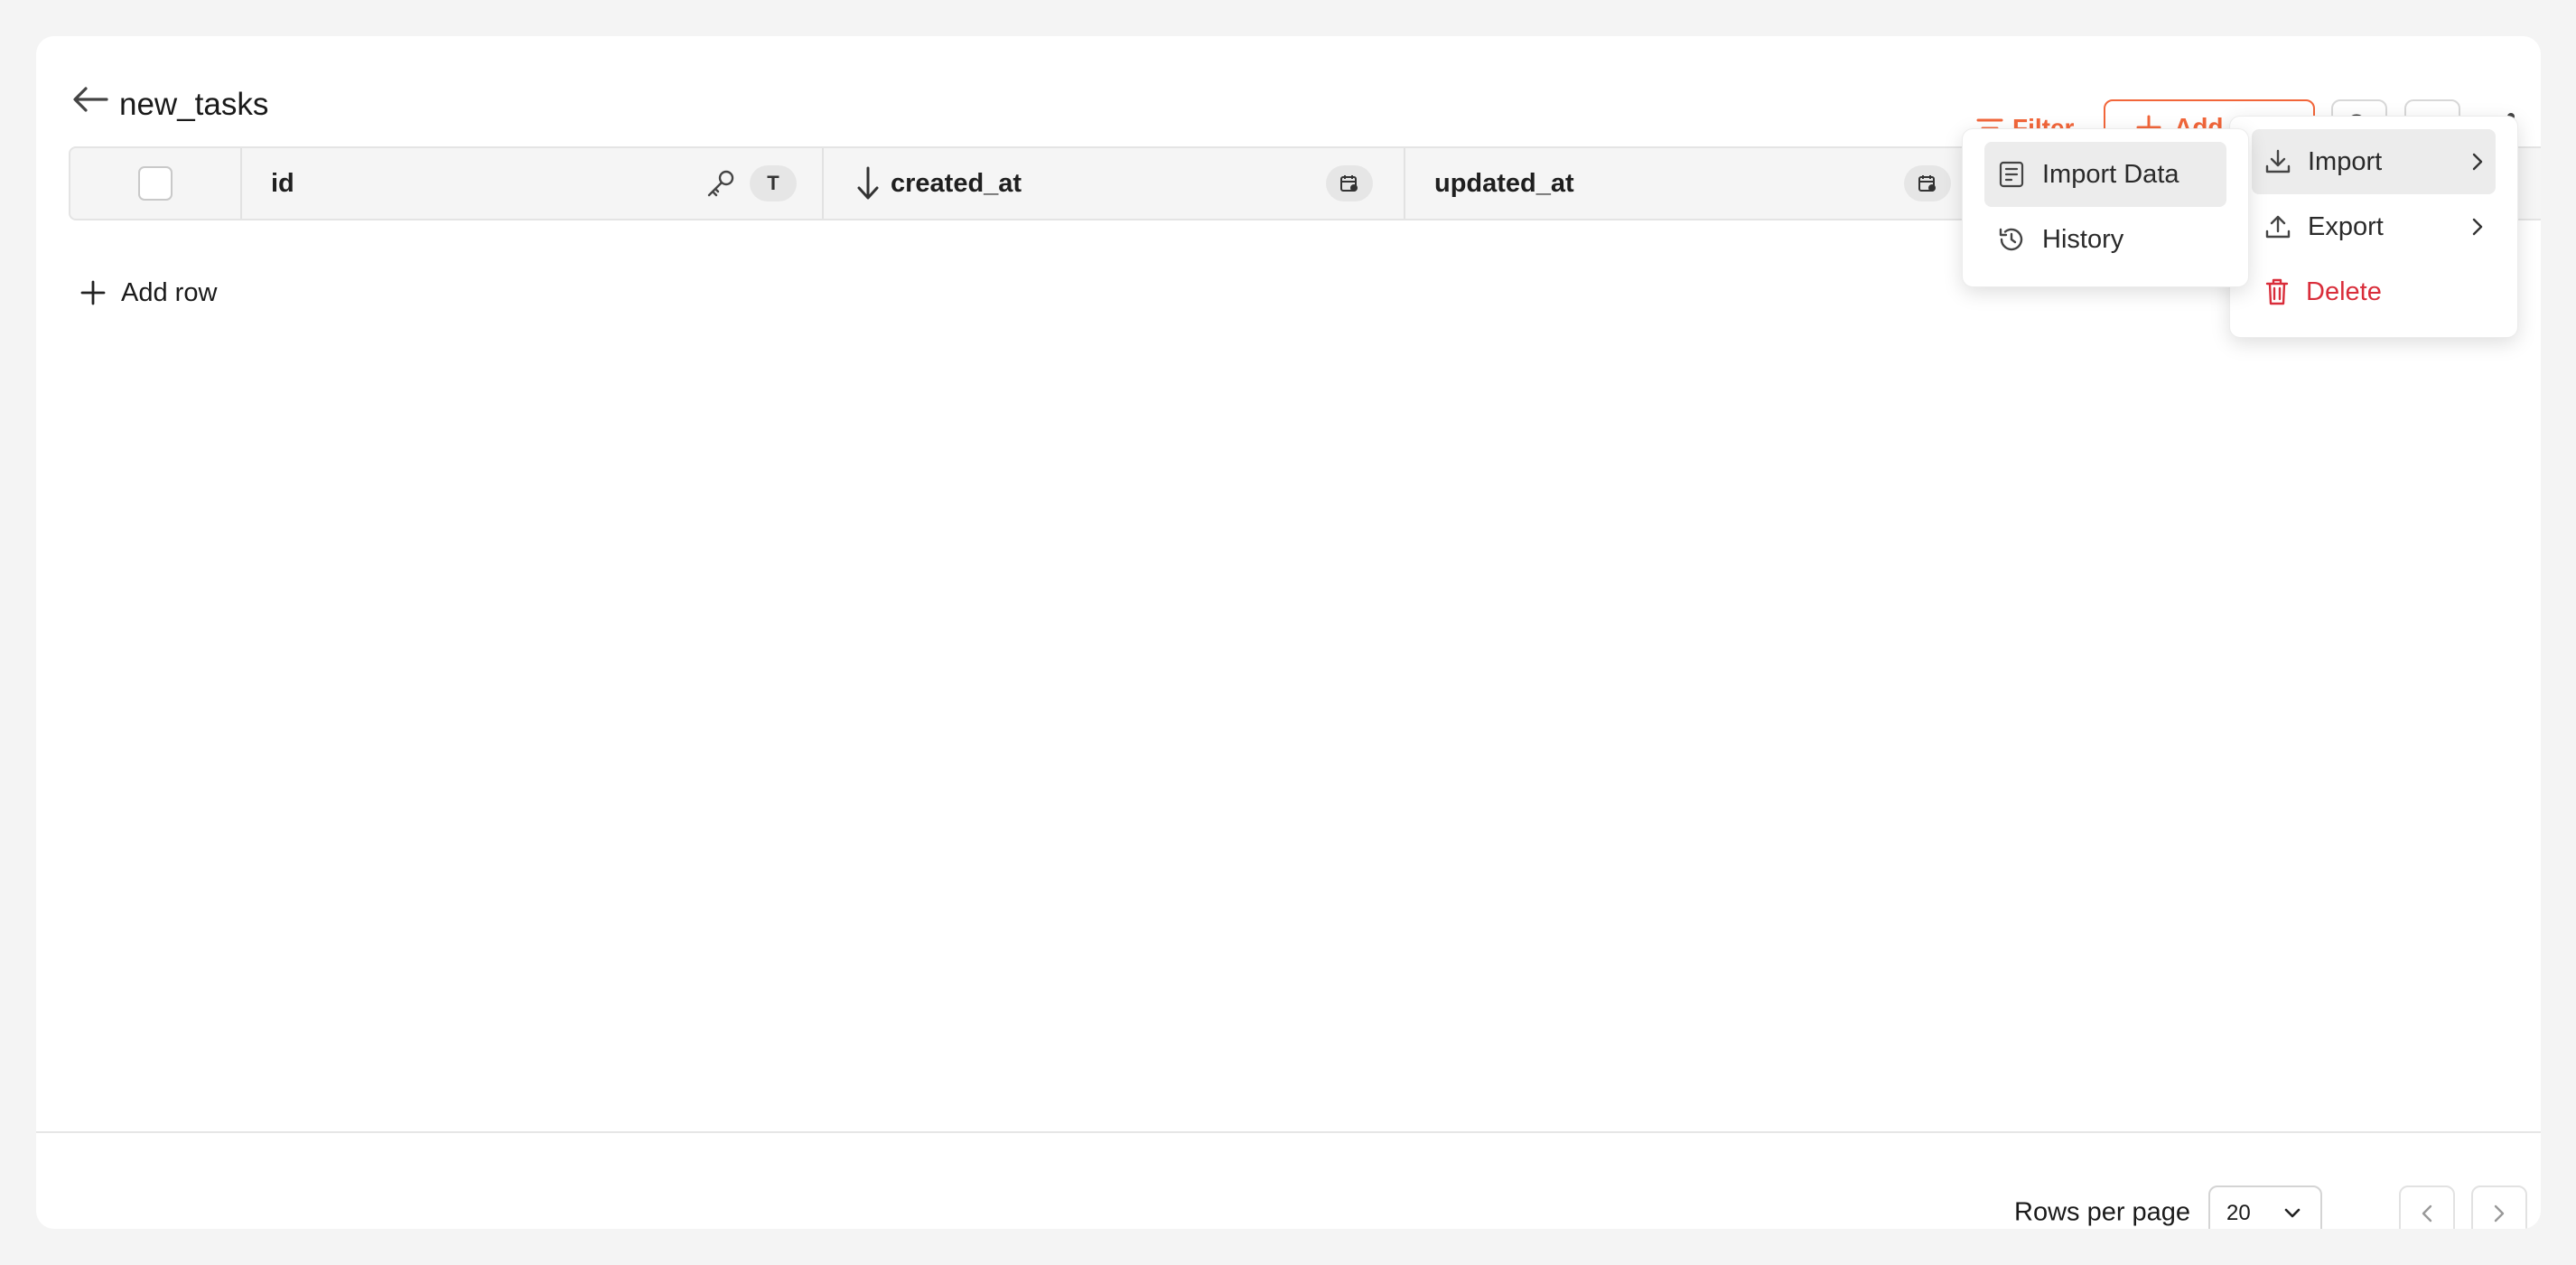 The height and width of the screenshot is (1265, 2576). What do you see at coordinates (2012, 174) in the screenshot?
I see `import-data-icon` at bounding box center [2012, 174].